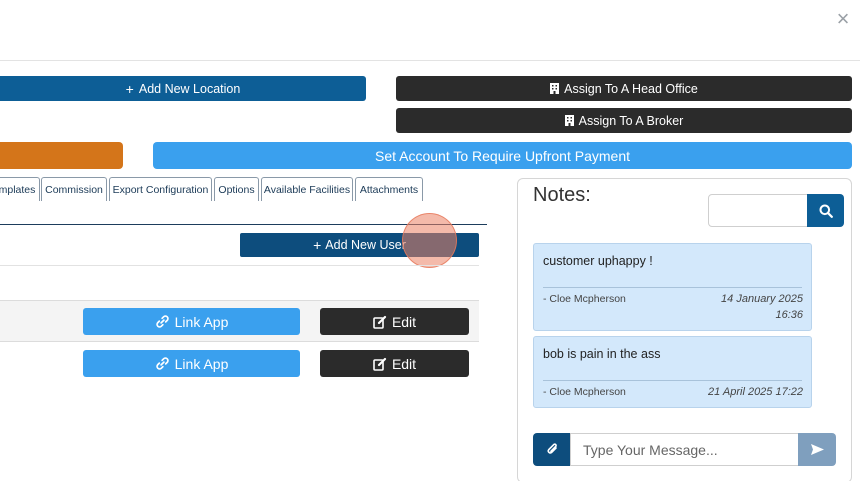  I want to click on paperclip-icon, so click(552, 449).